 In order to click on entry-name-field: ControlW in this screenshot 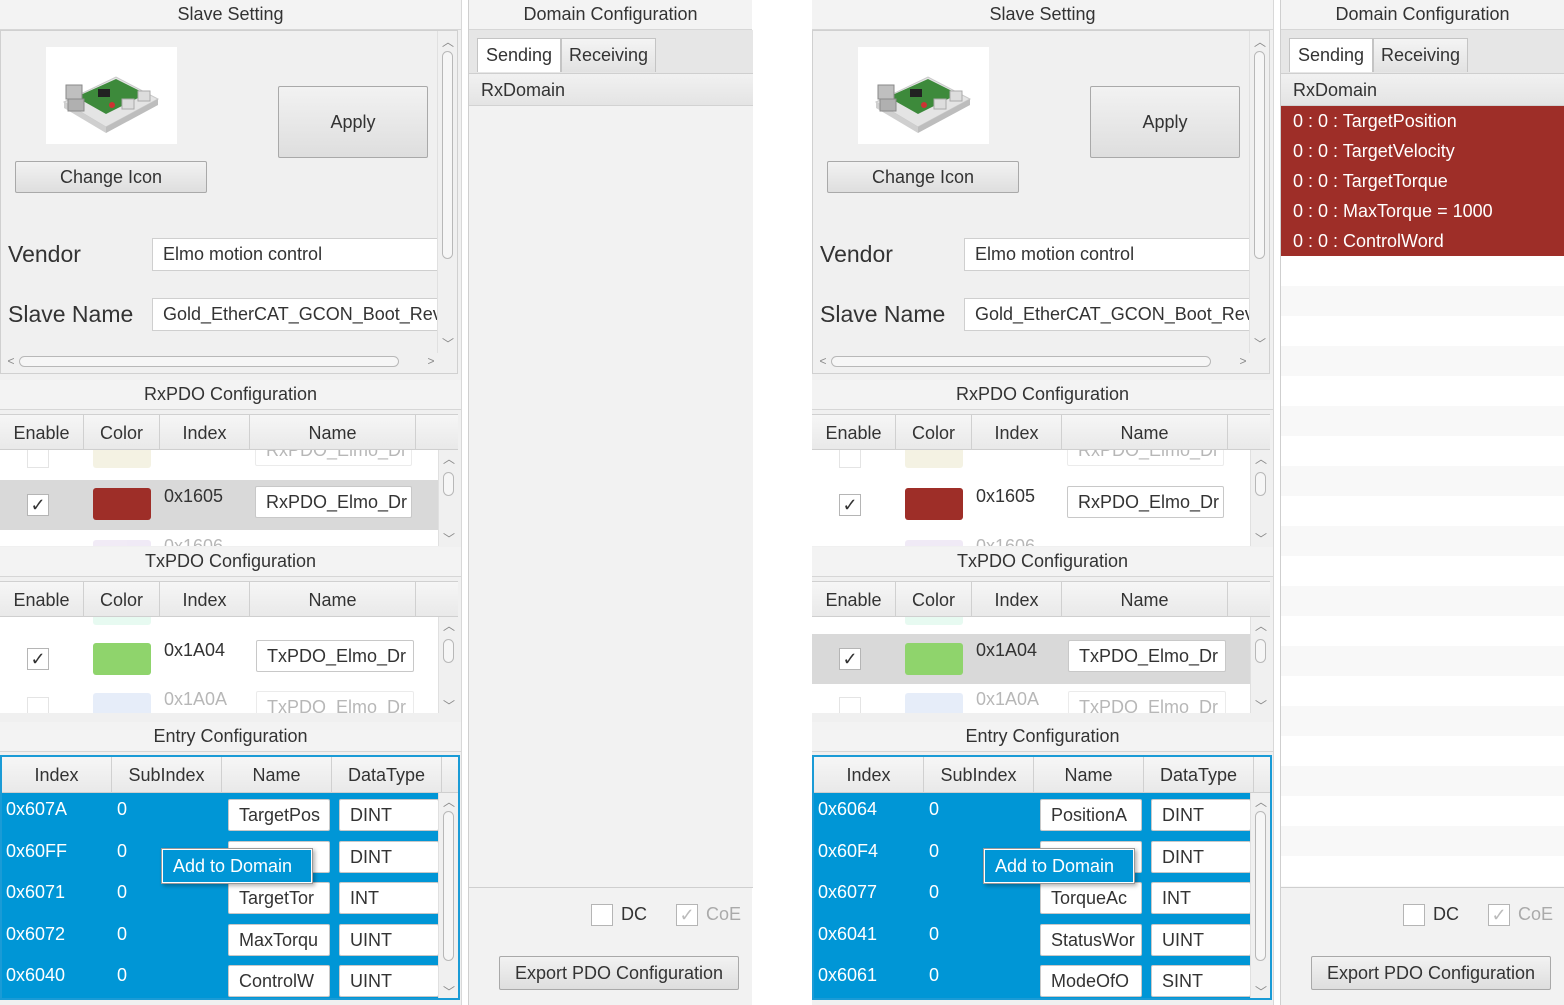, I will do `click(279, 981)`.